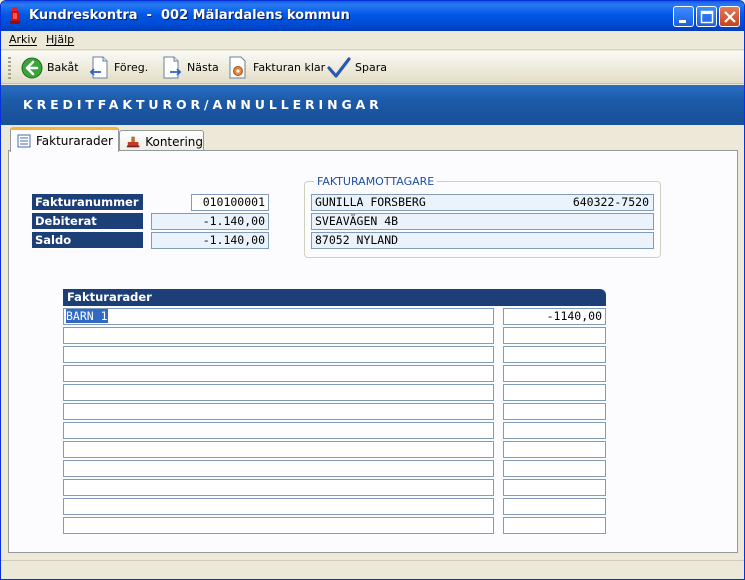 The height and width of the screenshot is (580, 745). Describe the element at coordinates (482, 202) in the screenshot. I see `recipient-name-field: GUNILLA FORSBERG 640322-7520` at that location.